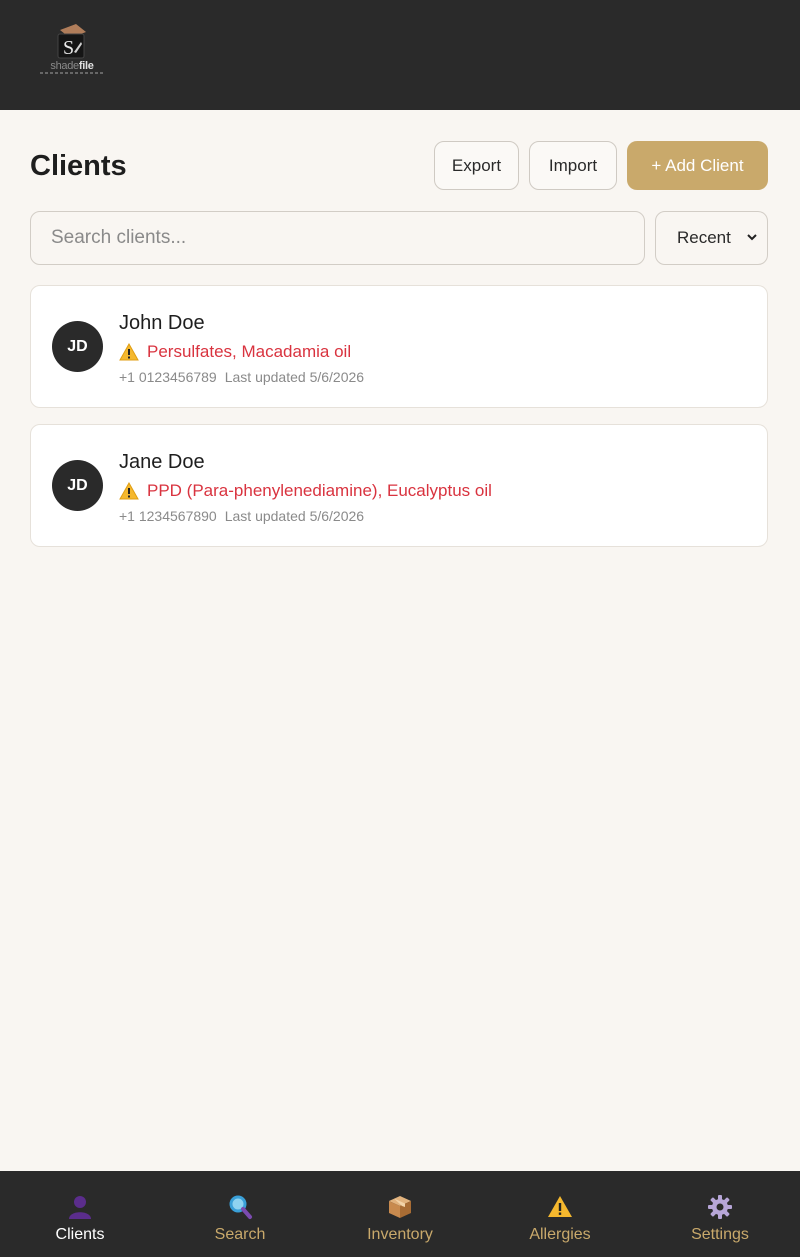 The height and width of the screenshot is (1257, 800). I want to click on sort-selected-value: Recent, so click(704, 237).